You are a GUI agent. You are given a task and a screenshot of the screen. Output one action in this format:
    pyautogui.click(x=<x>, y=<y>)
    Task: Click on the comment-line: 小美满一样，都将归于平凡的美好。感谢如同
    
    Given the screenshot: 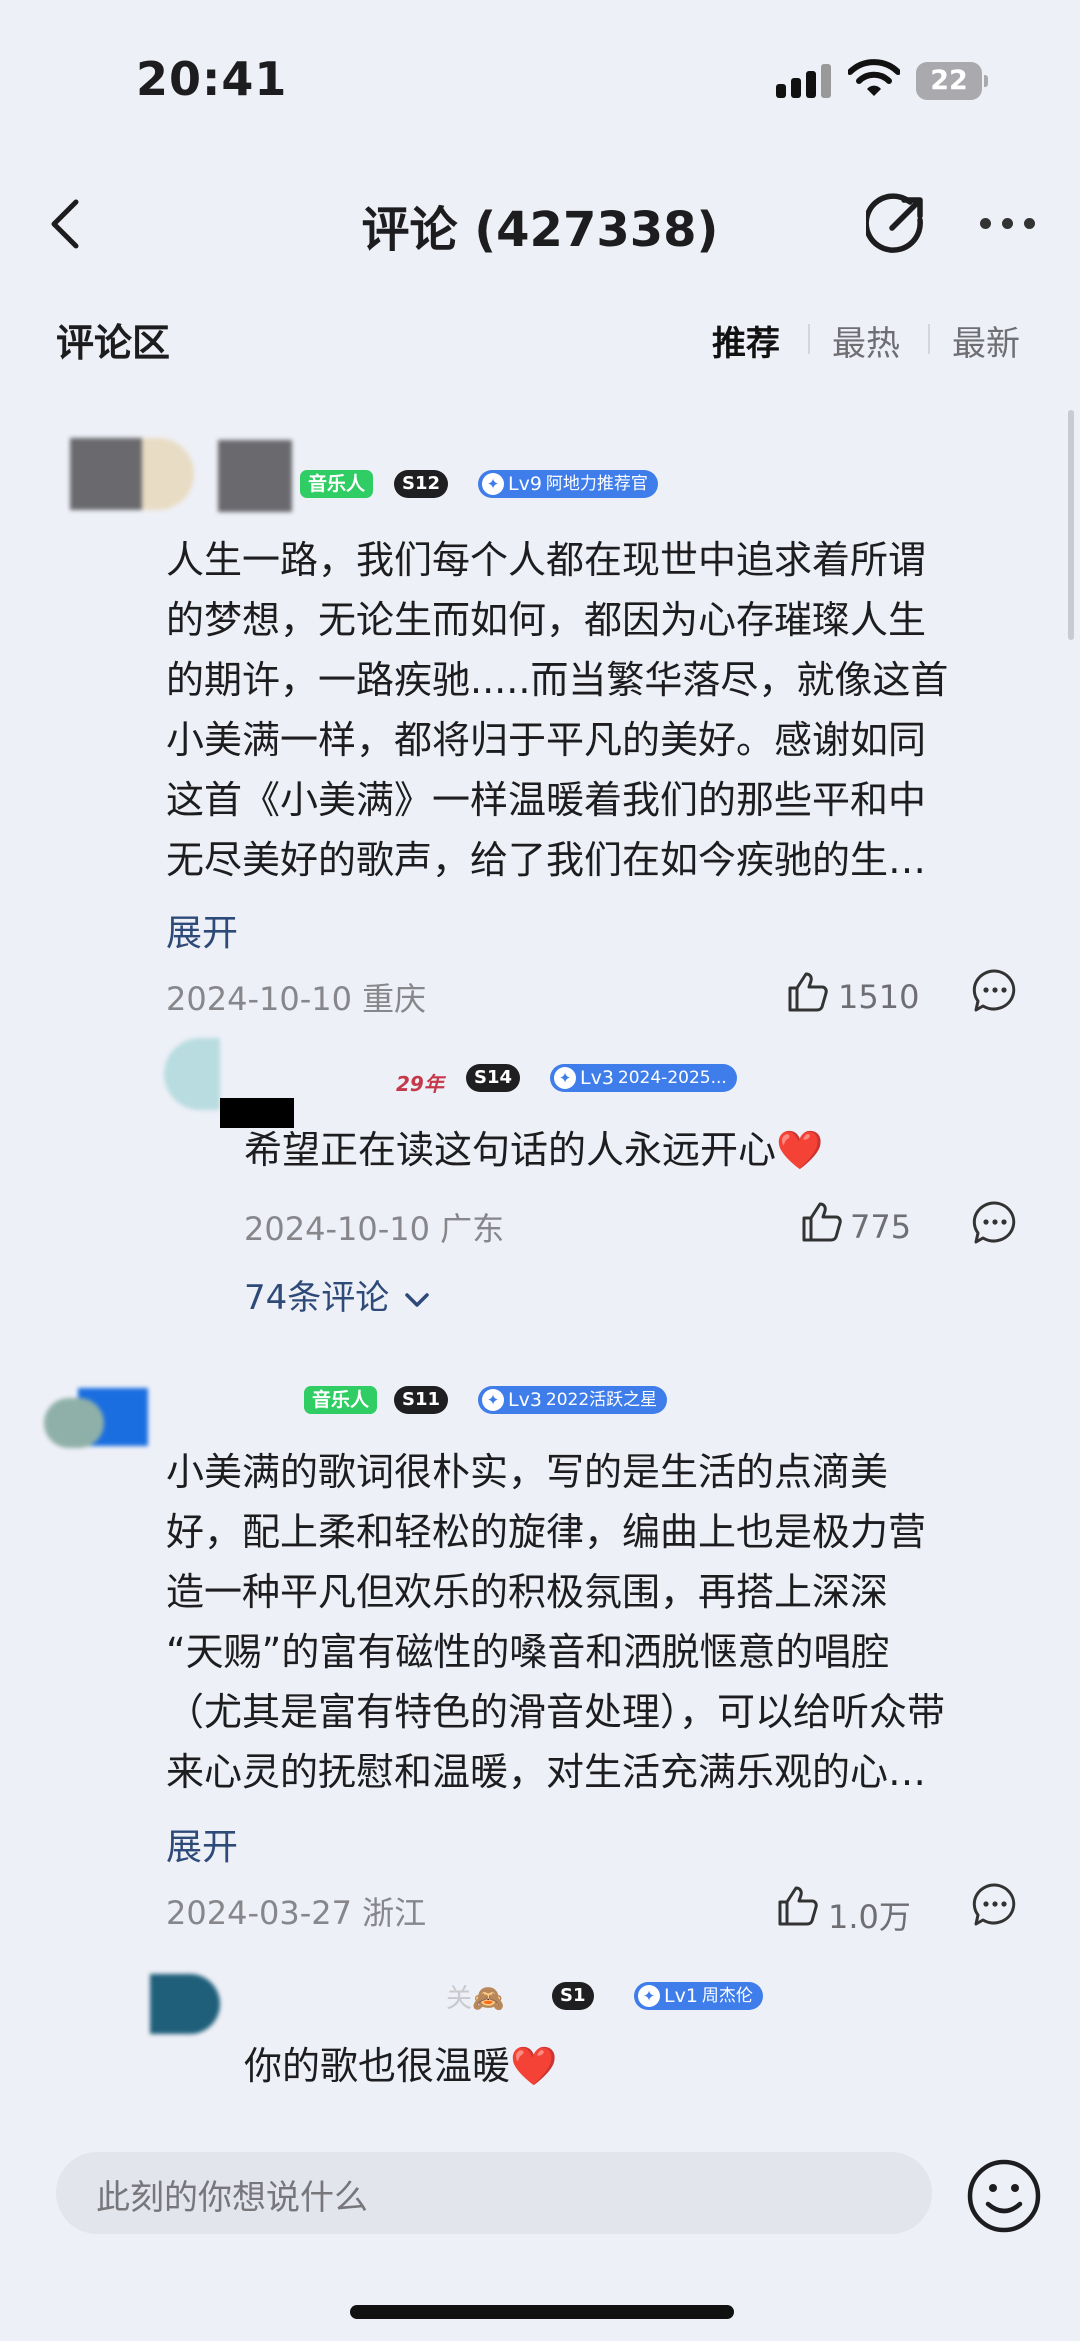 What is the action you would take?
    pyautogui.click(x=546, y=740)
    